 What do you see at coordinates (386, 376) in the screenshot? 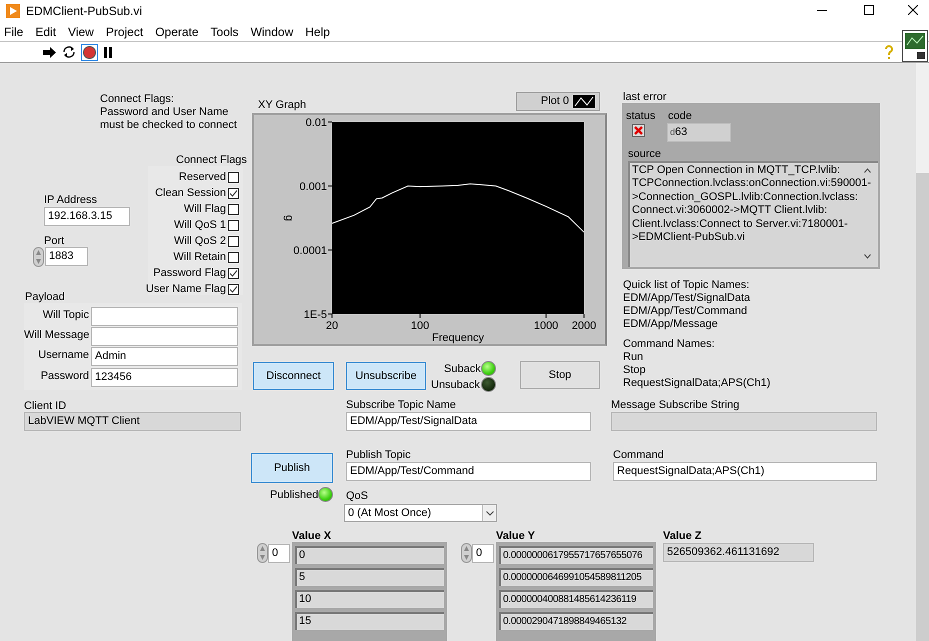
I see `push-button: Unsubscribe` at bounding box center [386, 376].